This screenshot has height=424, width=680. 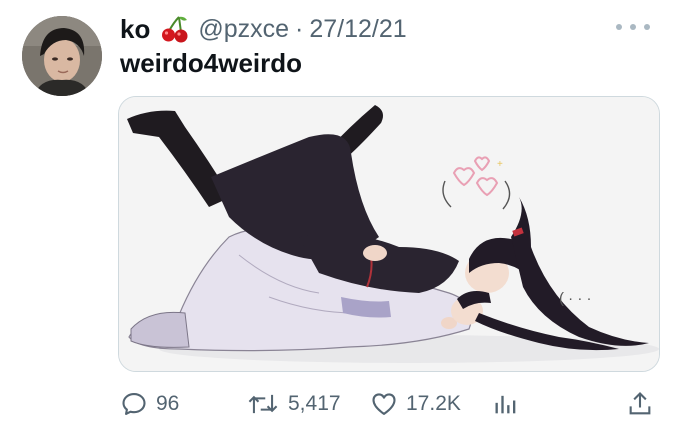 I want to click on retweet-button: 5,417, so click(x=293, y=404).